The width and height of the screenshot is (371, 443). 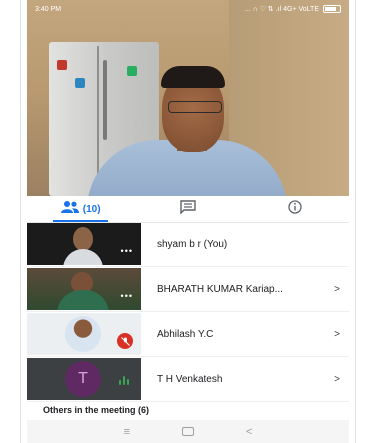 I want to click on avatar: T, so click(x=83, y=379).